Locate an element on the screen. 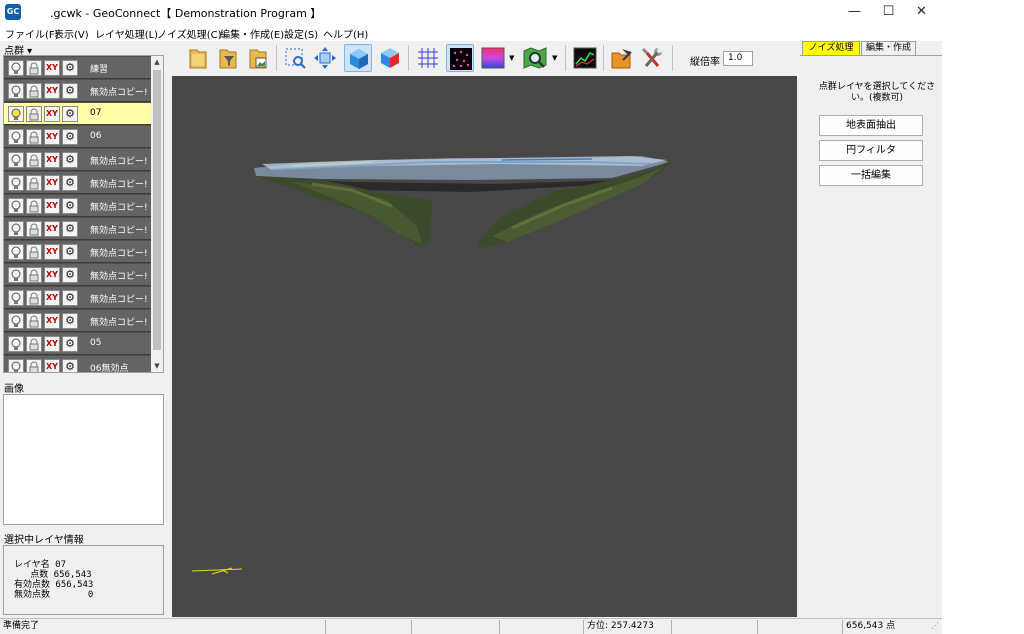 The width and height of the screenshot is (1024, 634). batch-edit-button: 一括編集 is located at coordinates (871, 175).